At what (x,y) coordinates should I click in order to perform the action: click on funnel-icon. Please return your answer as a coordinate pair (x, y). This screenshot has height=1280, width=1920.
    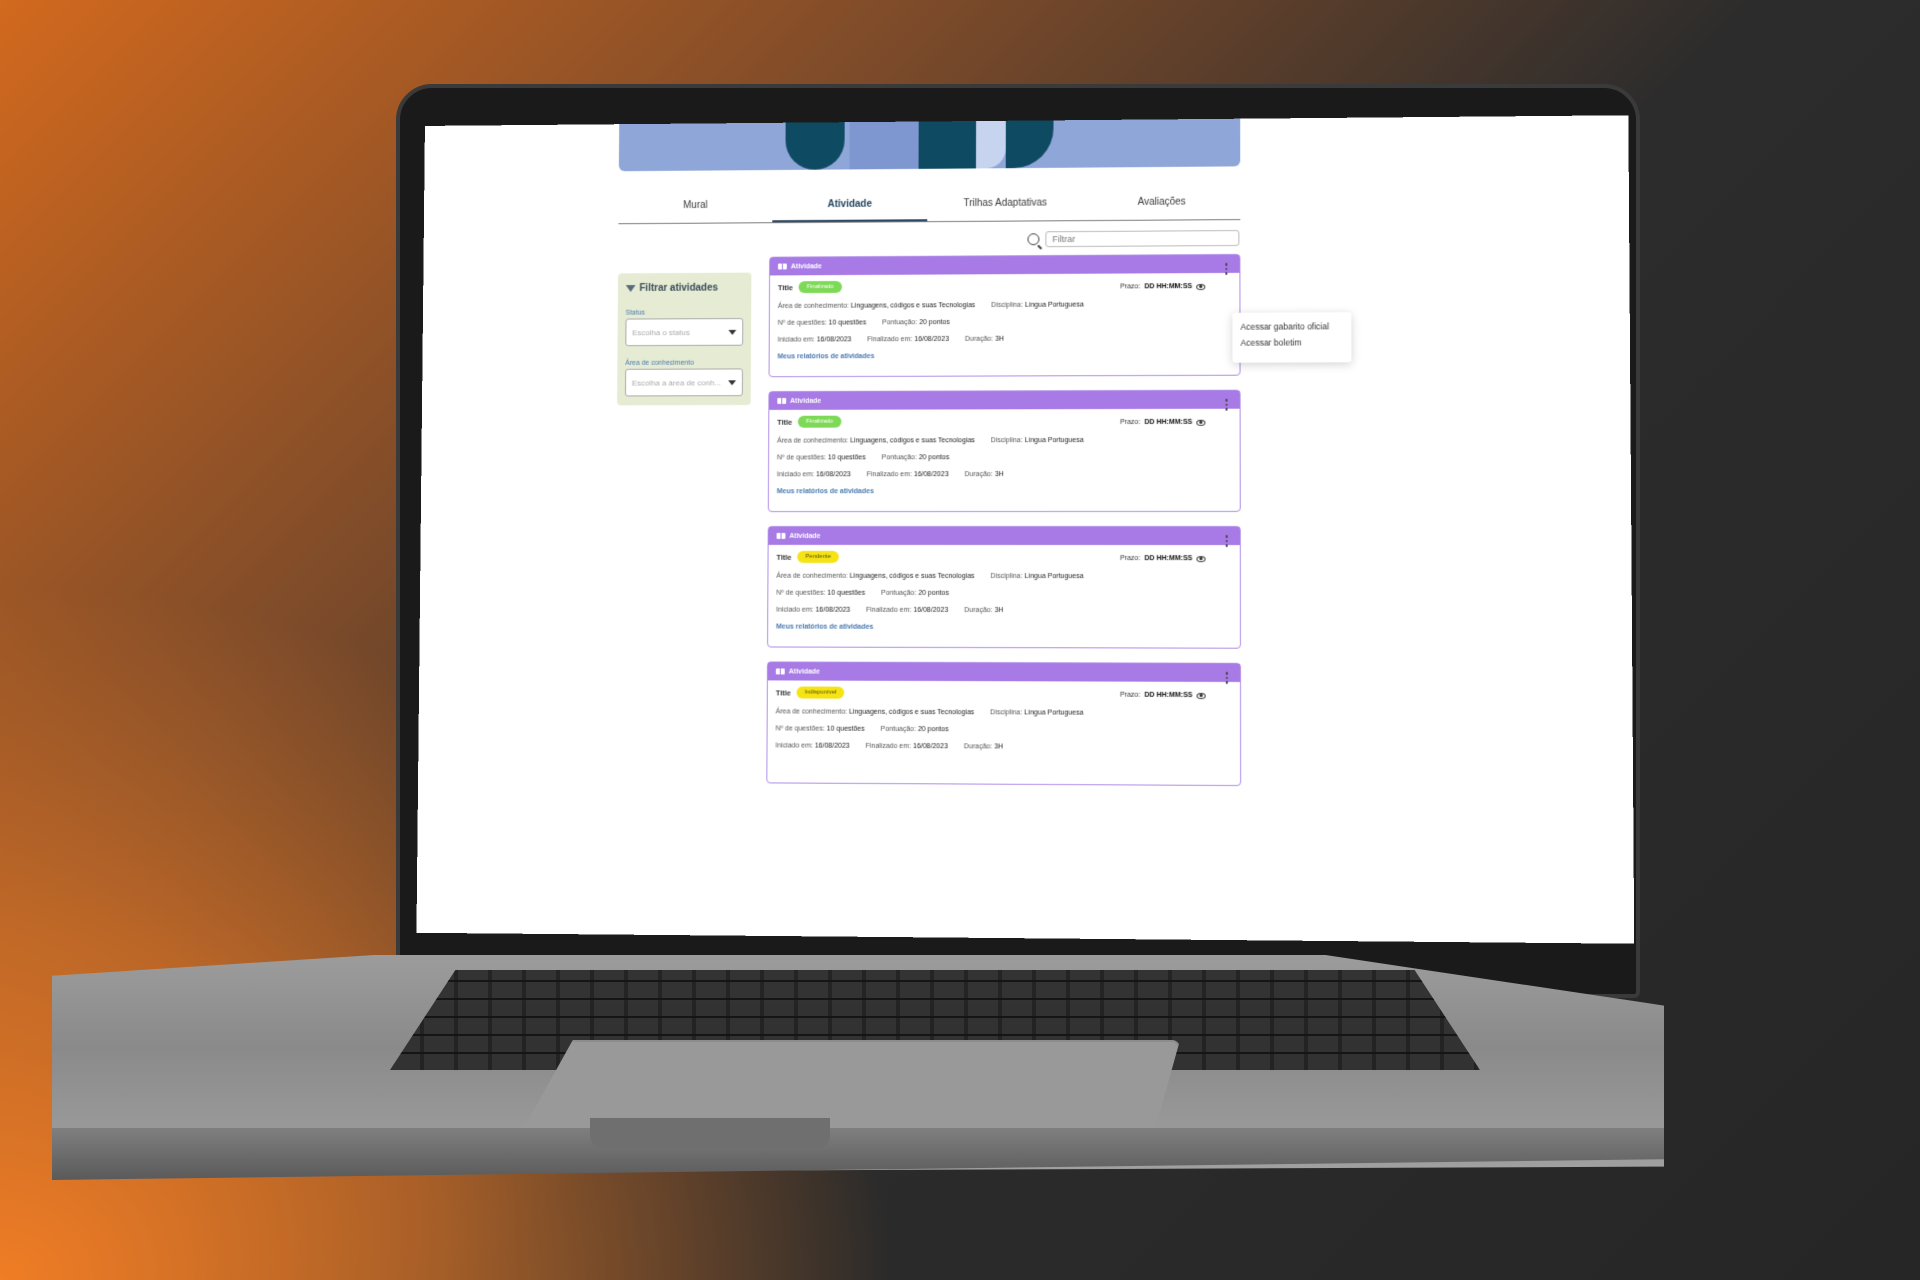
    Looking at the image, I should click on (630, 288).